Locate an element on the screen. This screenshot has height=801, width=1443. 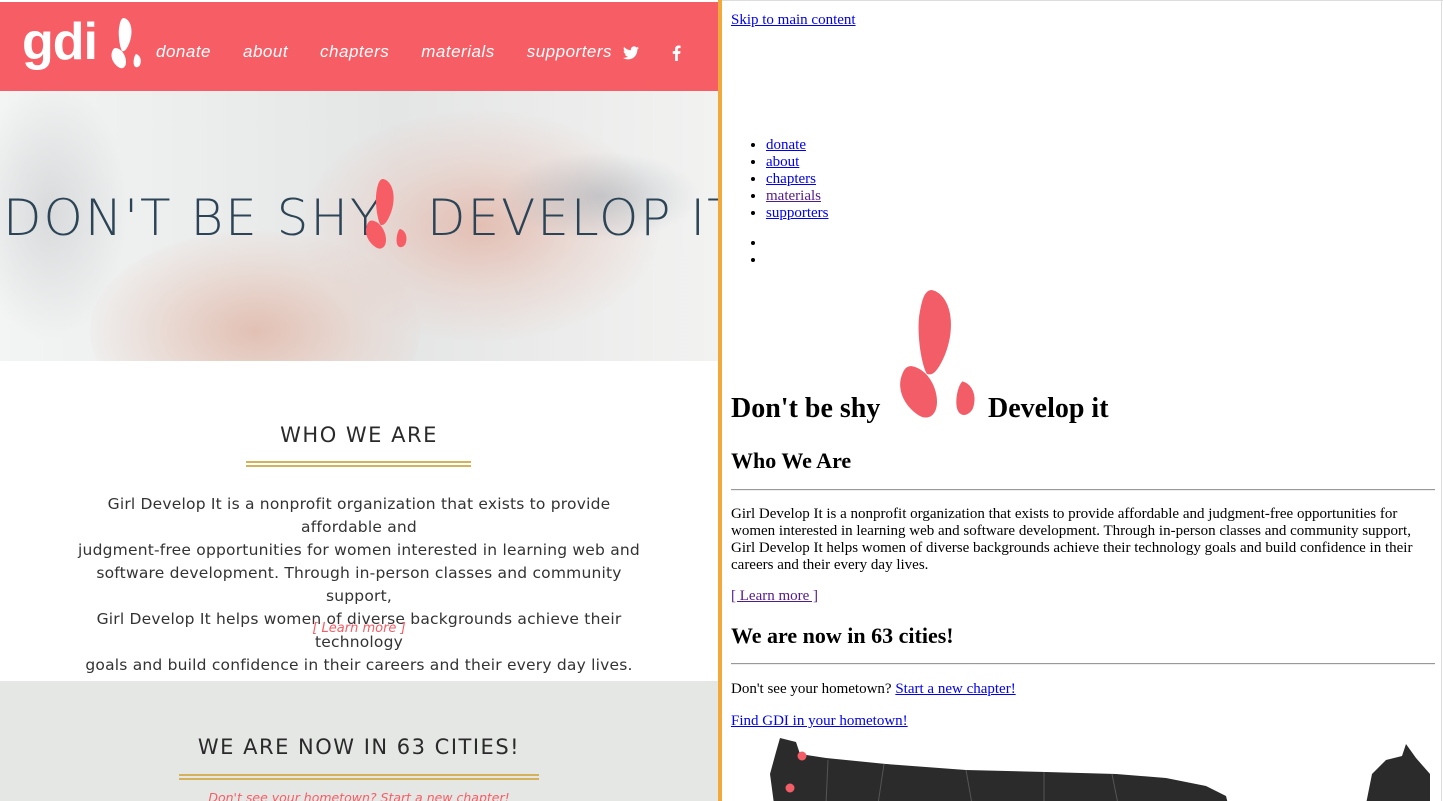
hero-title-part1: DON'T BE SHY is located at coordinates (193, 218).